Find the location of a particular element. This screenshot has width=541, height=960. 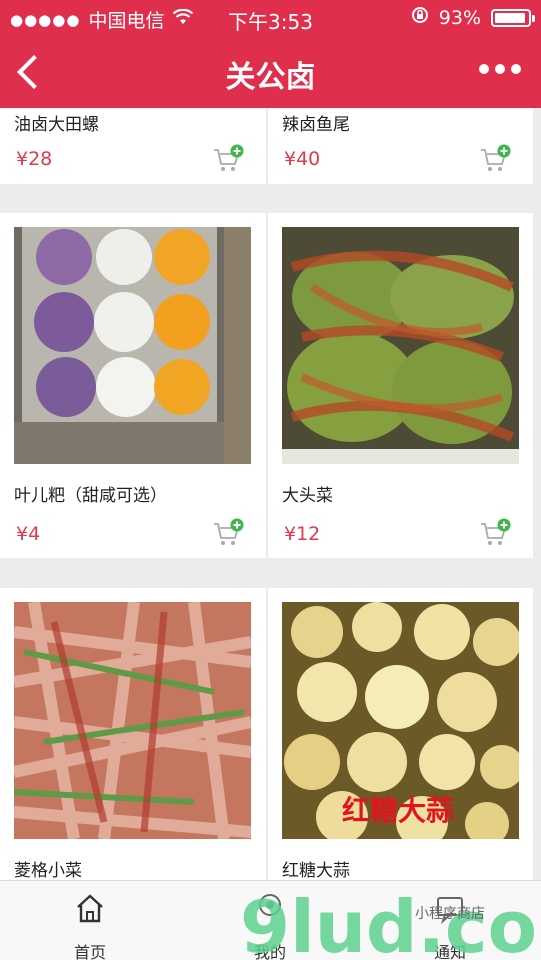

battery-icon is located at coordinates (513, 17).